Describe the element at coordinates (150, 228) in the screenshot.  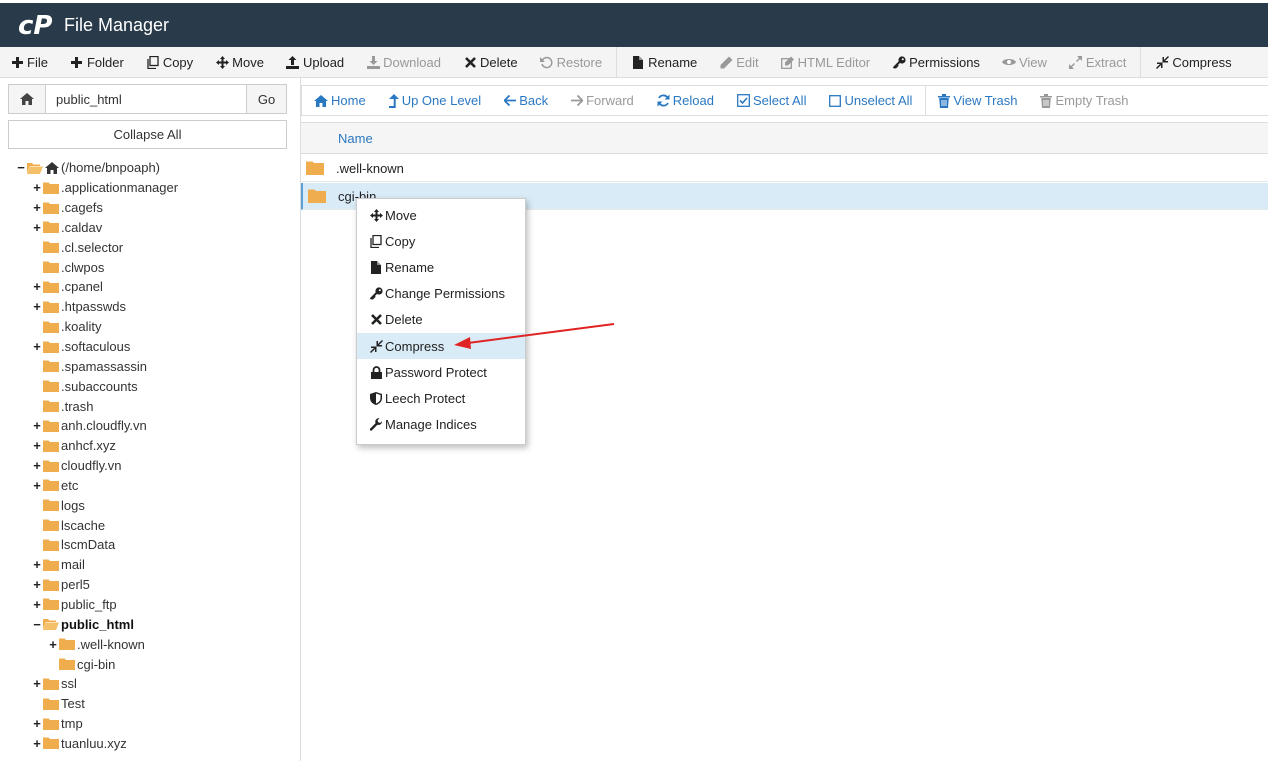
I see `tree-item: + .caldav` at that location.